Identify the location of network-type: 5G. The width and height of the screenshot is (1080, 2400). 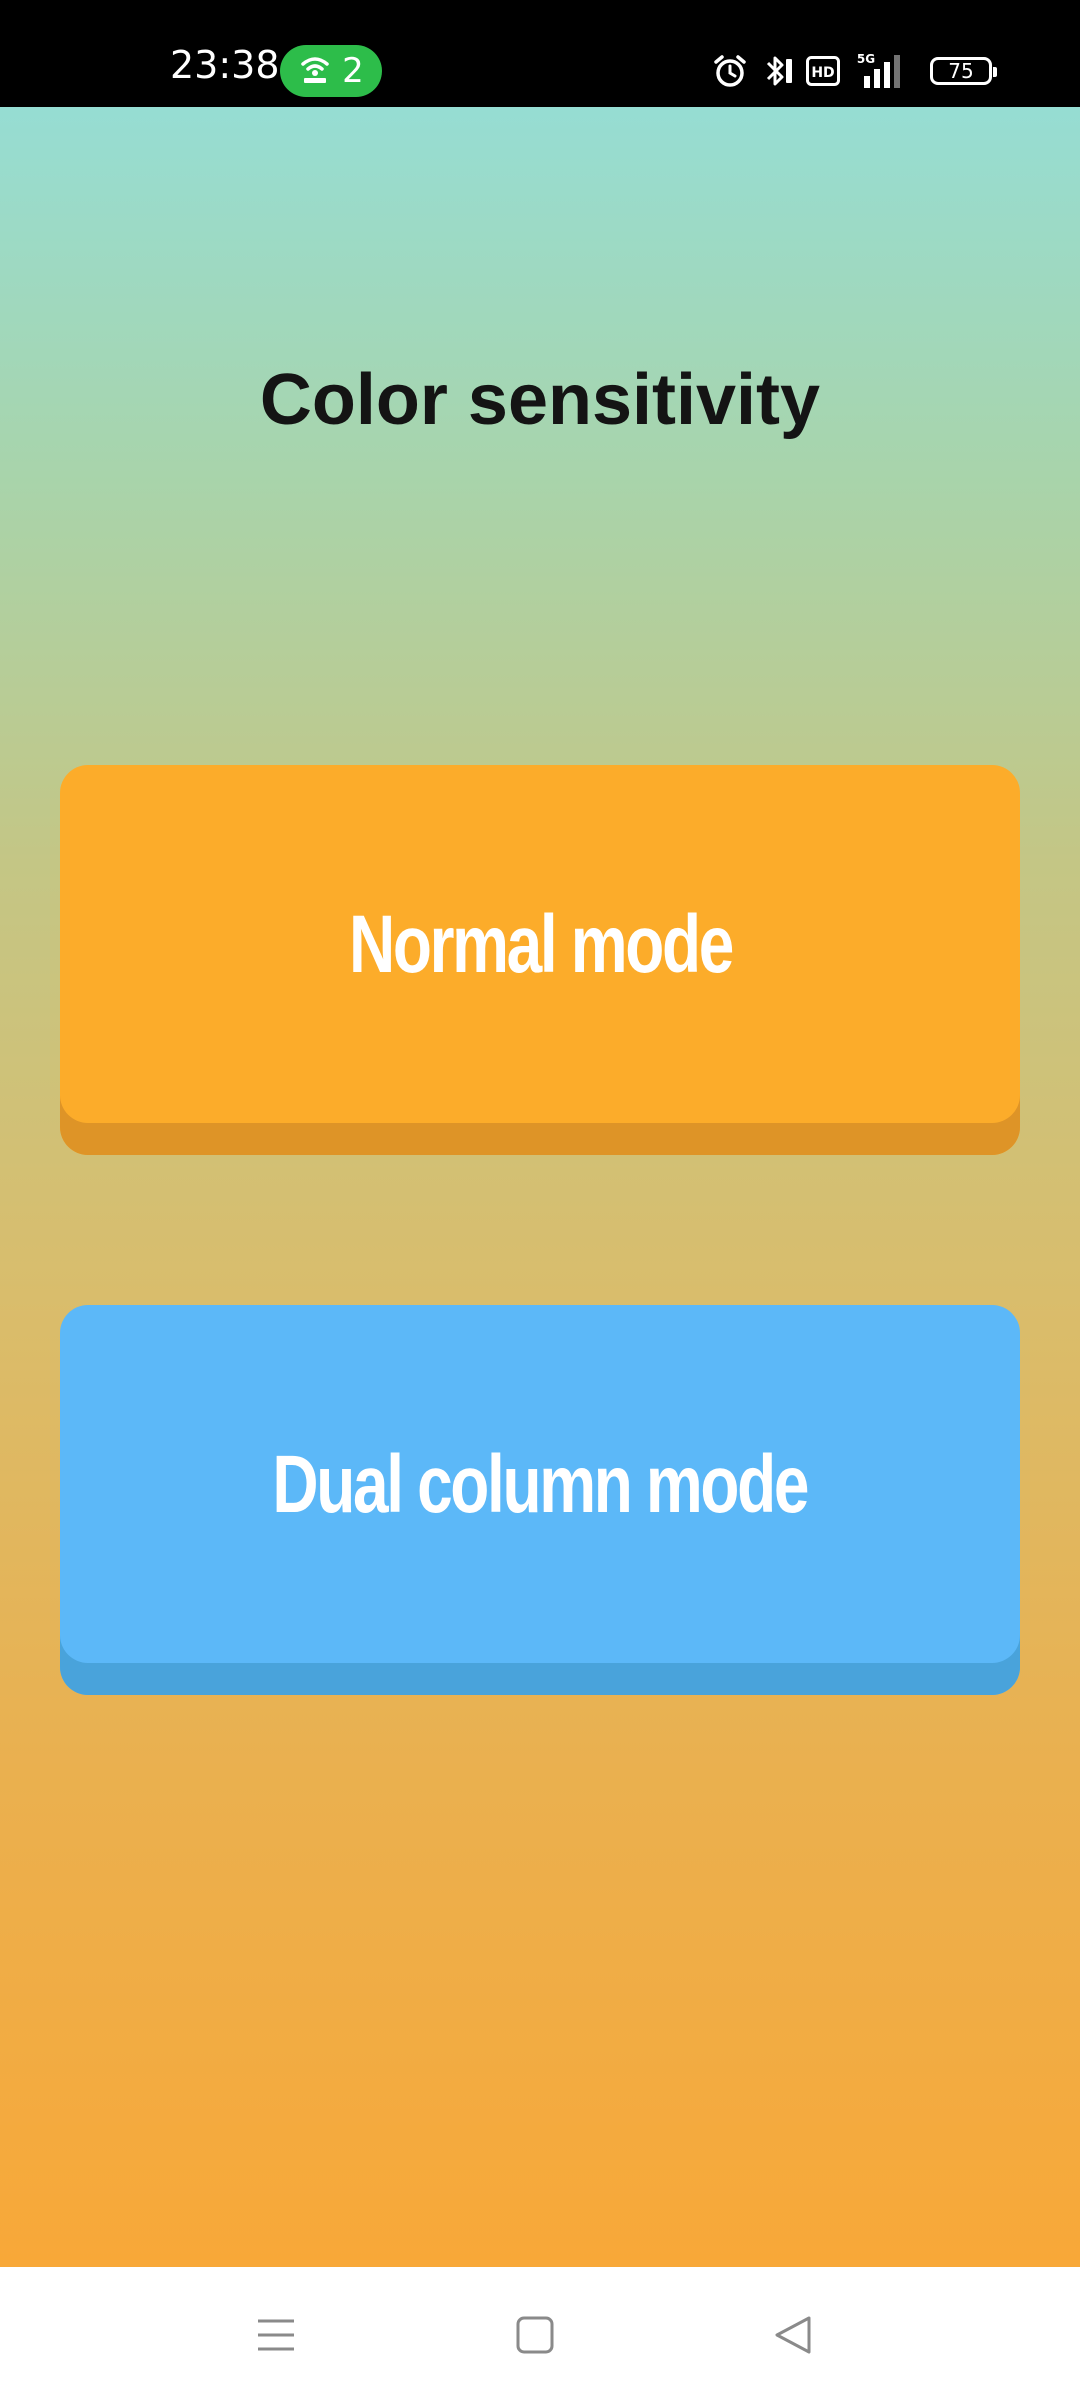
(866, 59).